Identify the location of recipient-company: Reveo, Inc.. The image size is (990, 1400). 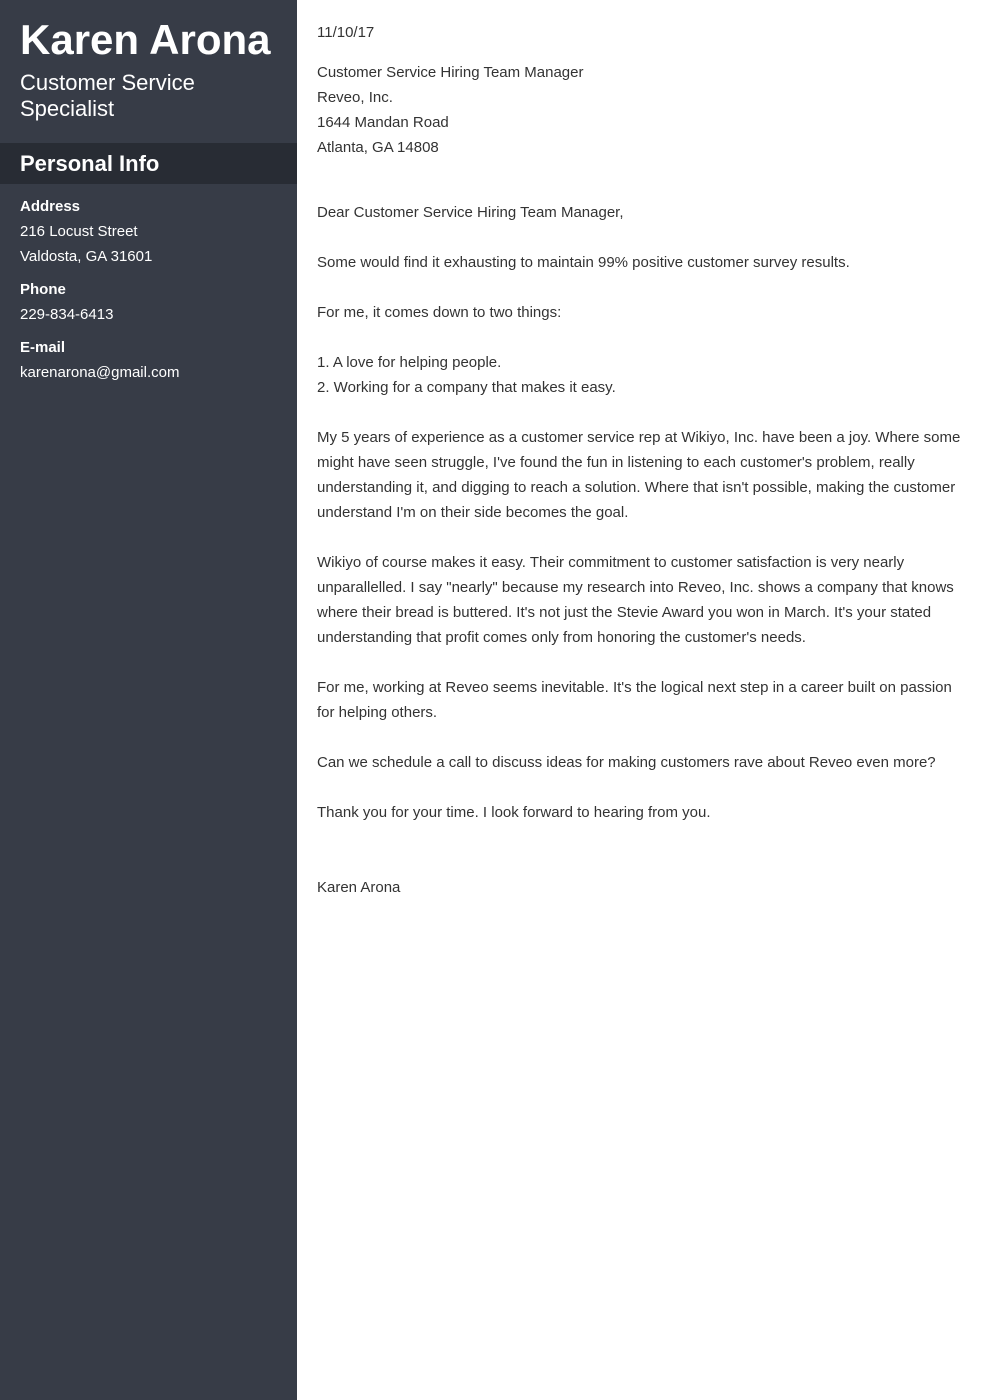
(355, 97).